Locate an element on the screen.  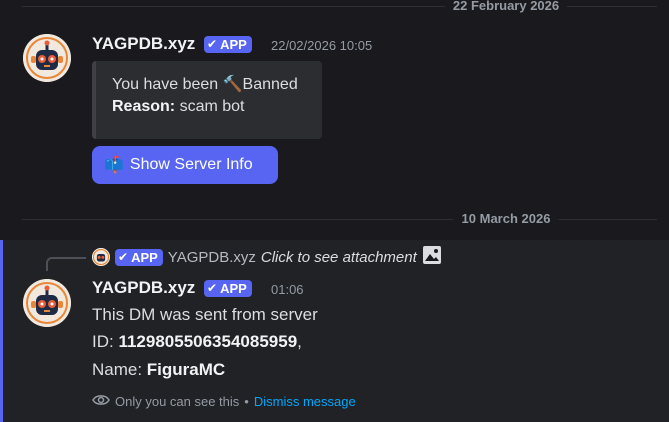
image-icon is located at coordinates (432, 257).